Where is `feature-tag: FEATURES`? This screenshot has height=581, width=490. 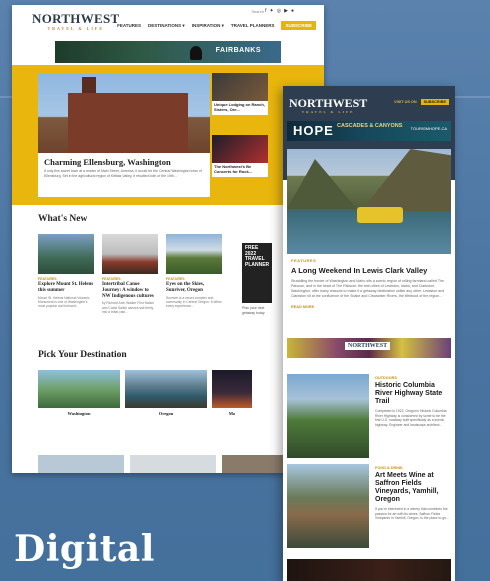
feature-tag: FEATURES is located at coordinates (304, 260).